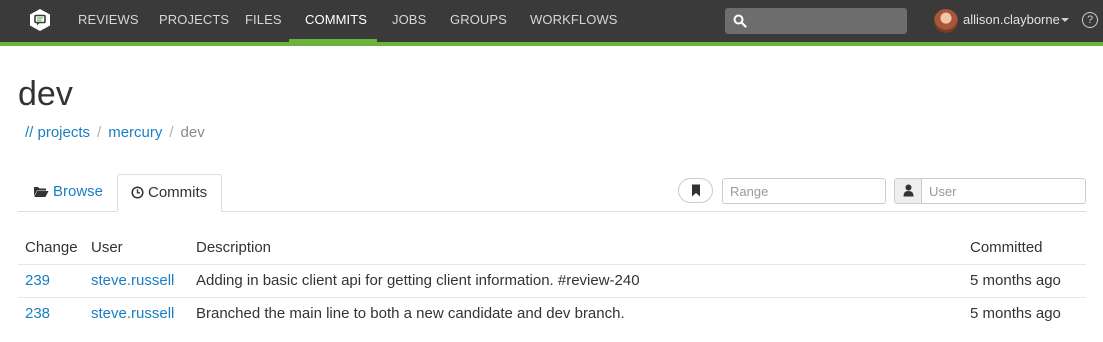 The height and width of the screenshot is (342, 1103). I want to click on search-box, so click(816, 21).